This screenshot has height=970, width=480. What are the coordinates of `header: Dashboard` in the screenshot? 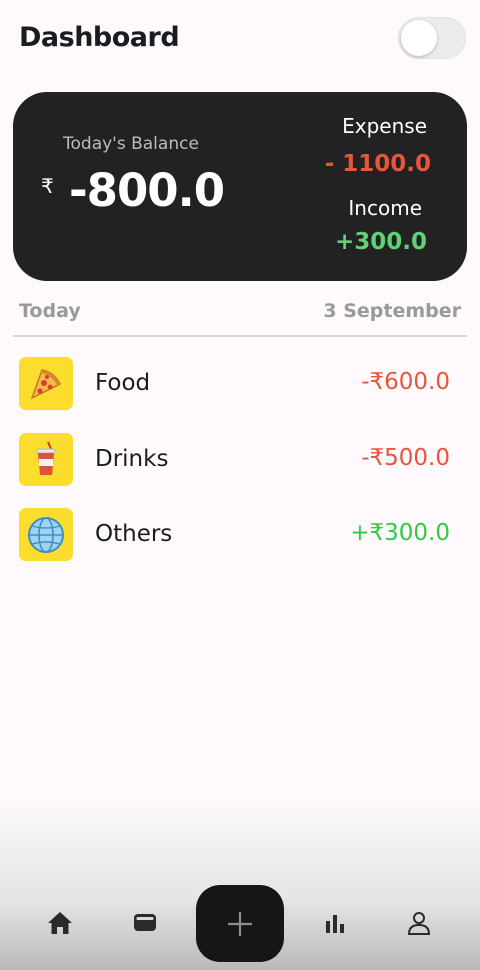 It's located at (242, 38).